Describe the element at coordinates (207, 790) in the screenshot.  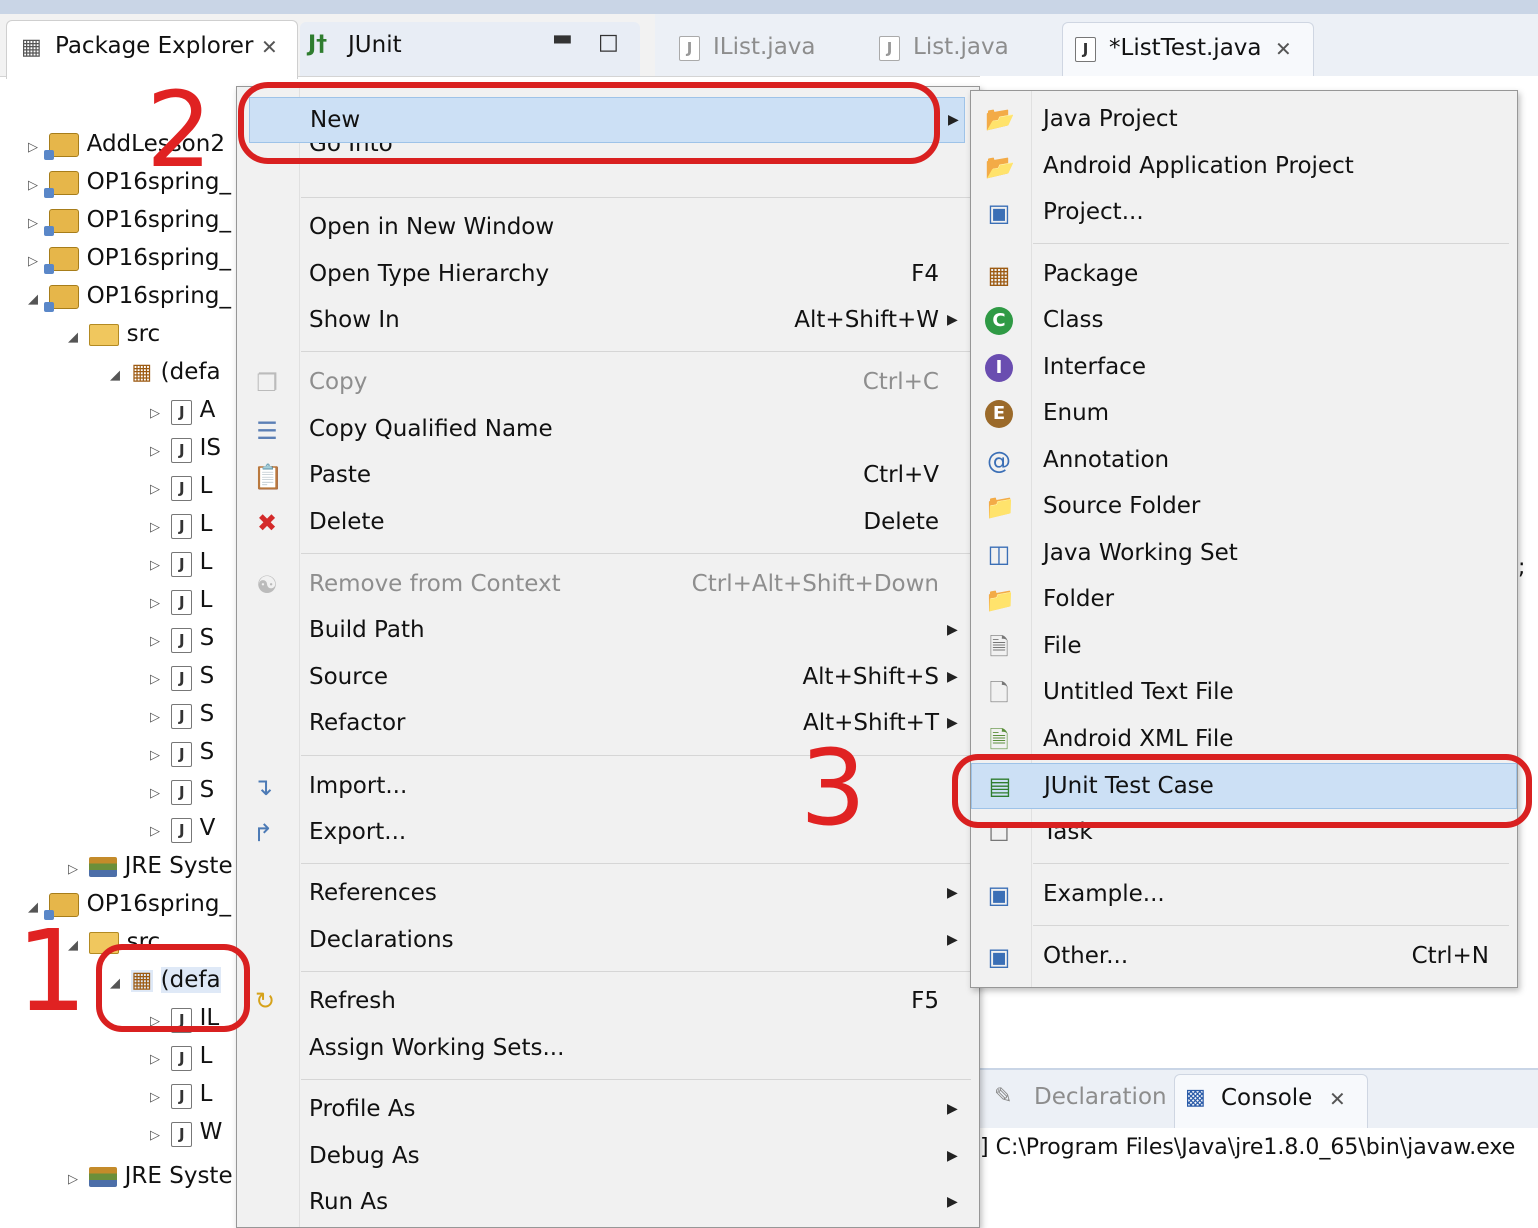
I see `tree-file-label: S` at that location.